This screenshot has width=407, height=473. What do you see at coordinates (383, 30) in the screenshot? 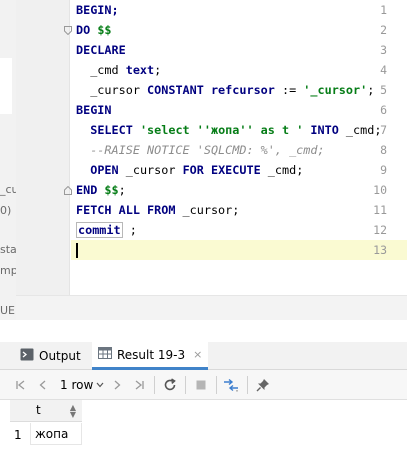
I see `line-number: 2` at bounding box center [383, 30].